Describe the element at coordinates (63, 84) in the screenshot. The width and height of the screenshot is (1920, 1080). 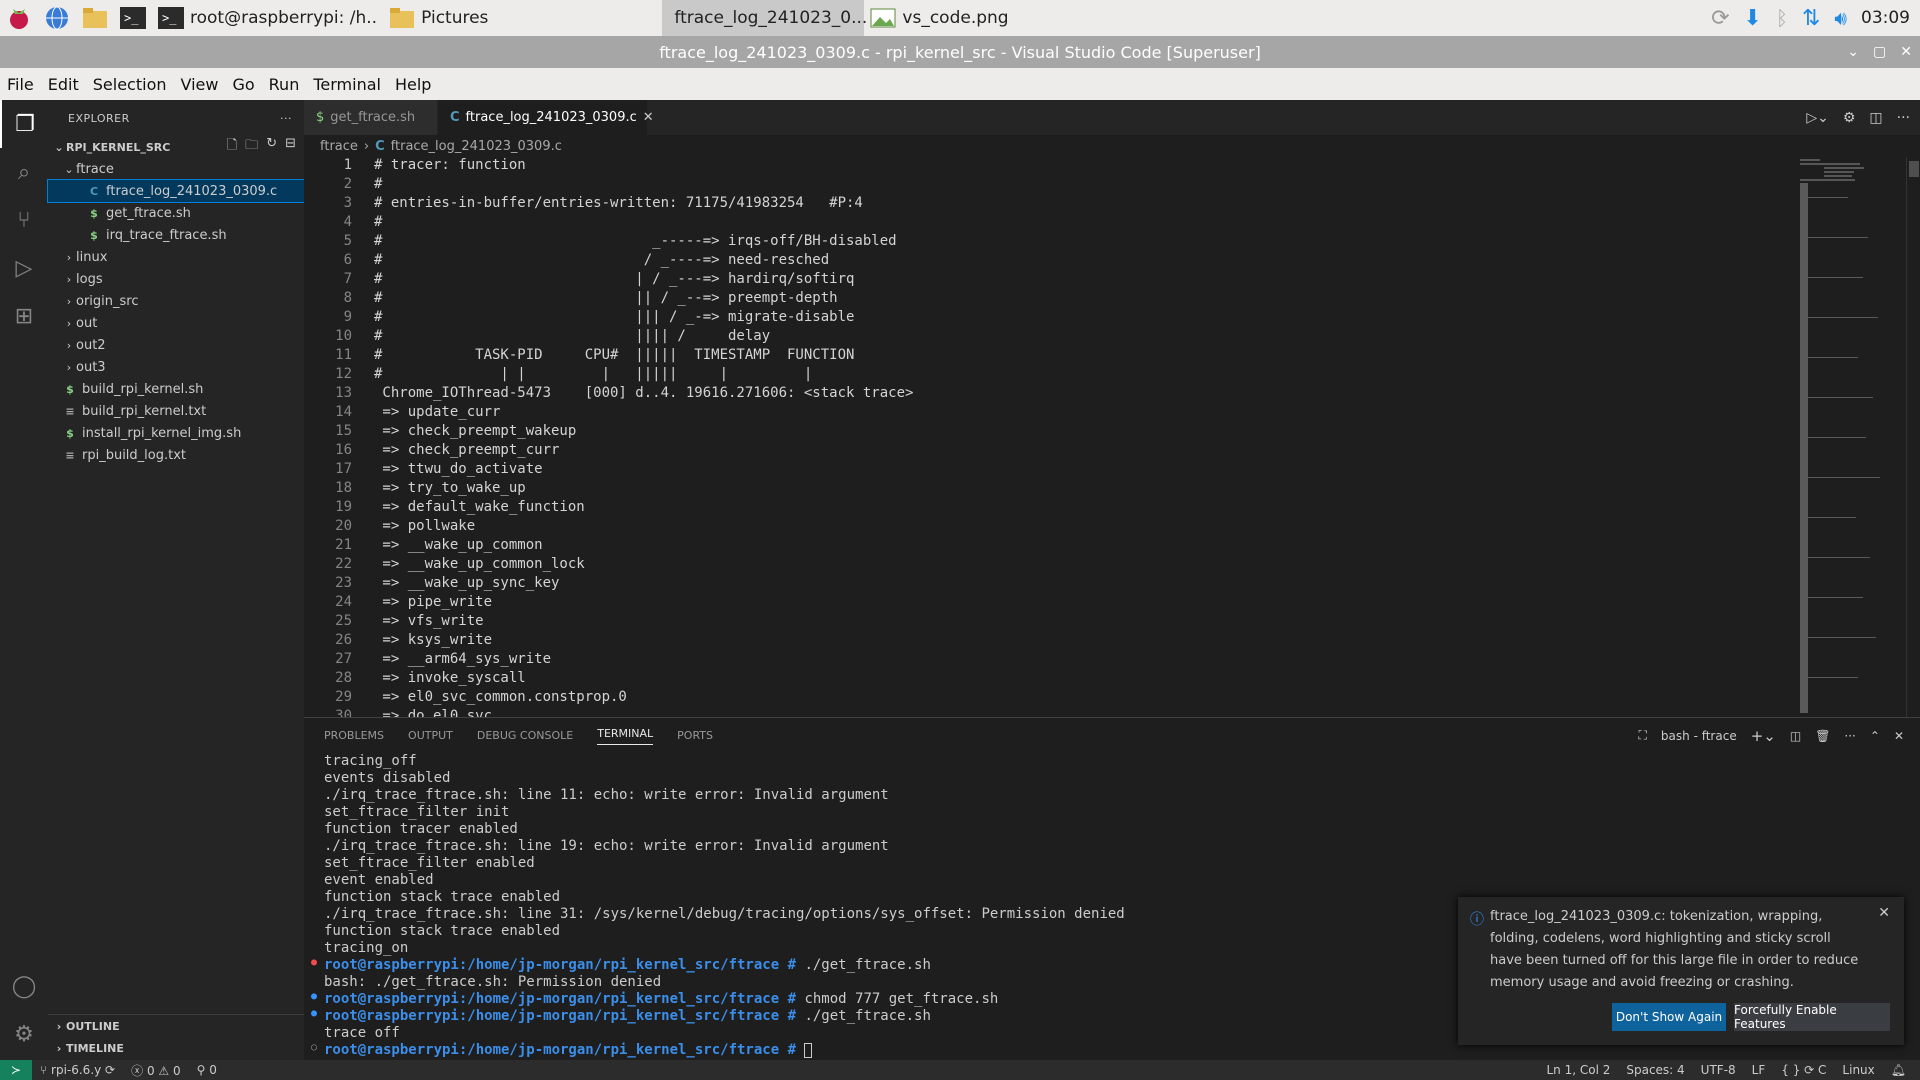
I see `menu-edit: Edit` at that location.